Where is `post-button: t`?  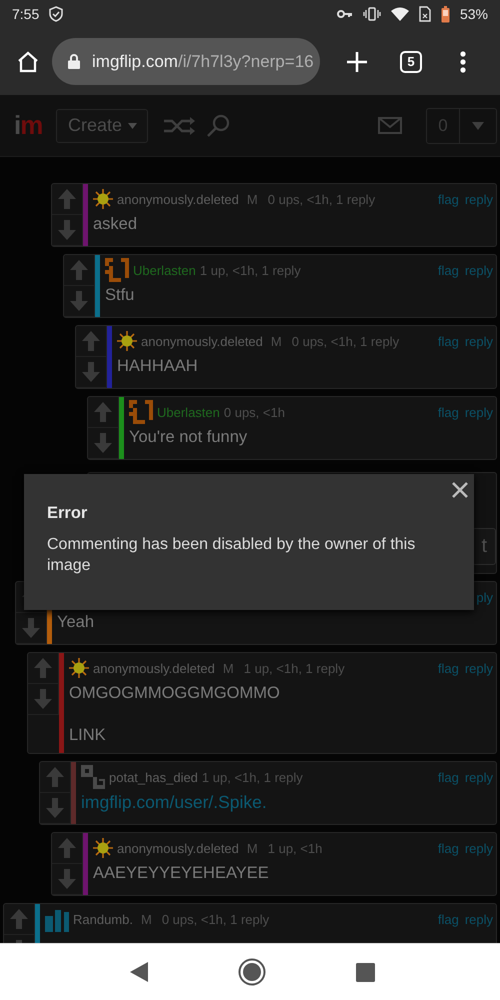 post-button: t is located at coordinates (484, 546).